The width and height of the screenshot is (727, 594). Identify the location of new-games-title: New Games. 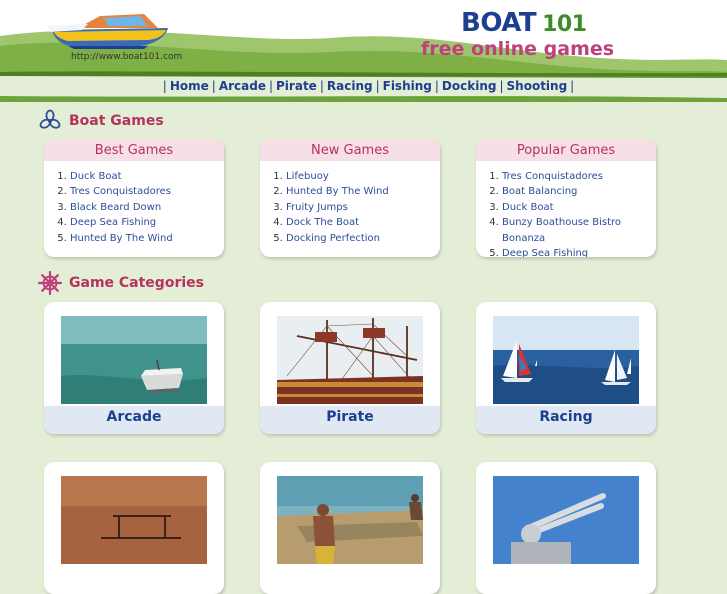
(350, 150).